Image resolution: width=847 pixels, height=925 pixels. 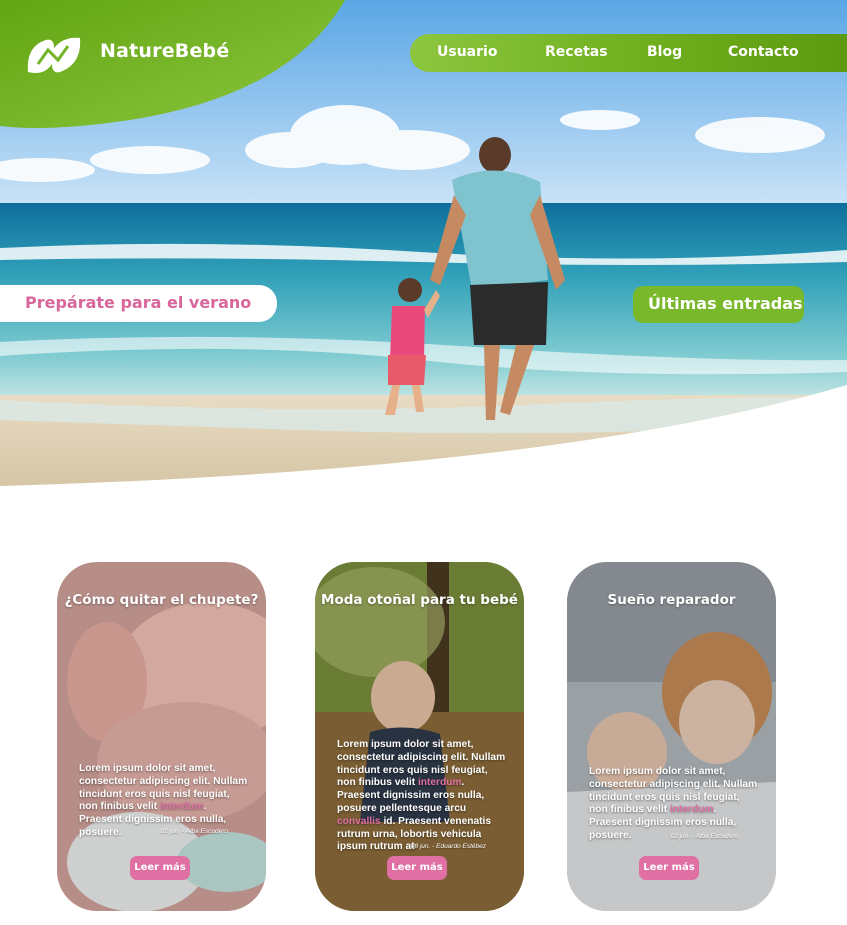 I want to click on summer-promo-pill: Prepárate para el verano, so click(x=138, y=303).